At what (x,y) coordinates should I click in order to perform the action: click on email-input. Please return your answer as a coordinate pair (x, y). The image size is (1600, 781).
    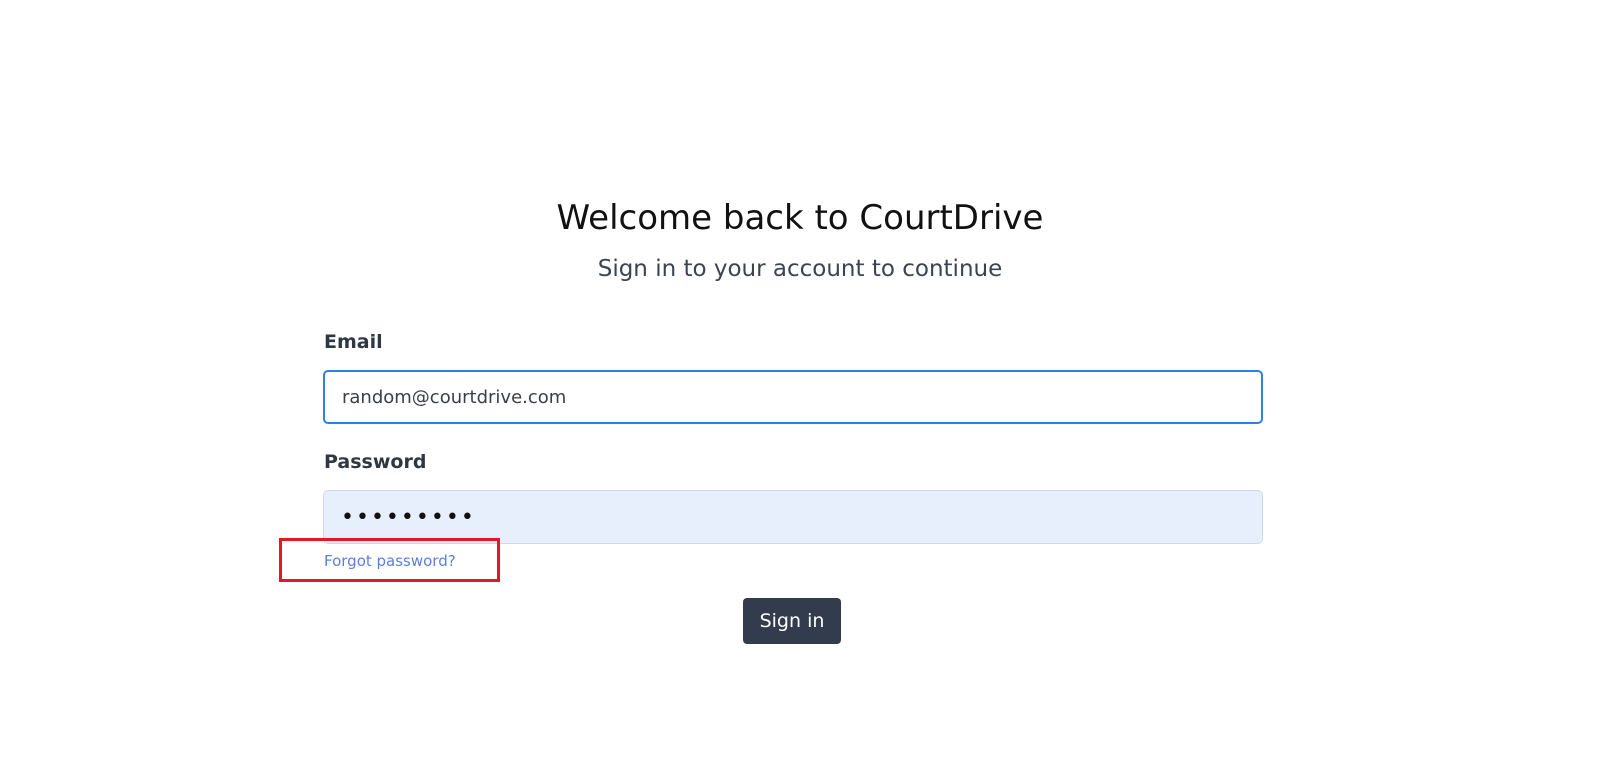
    Looking at the image, I should click on (793, 397).